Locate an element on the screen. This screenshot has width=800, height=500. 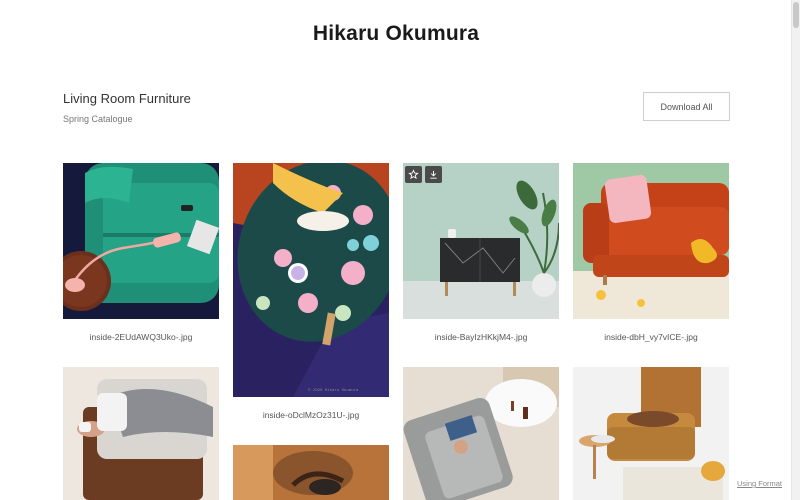
photo-tile-orange-sofa is located at coordinates (651, 241).